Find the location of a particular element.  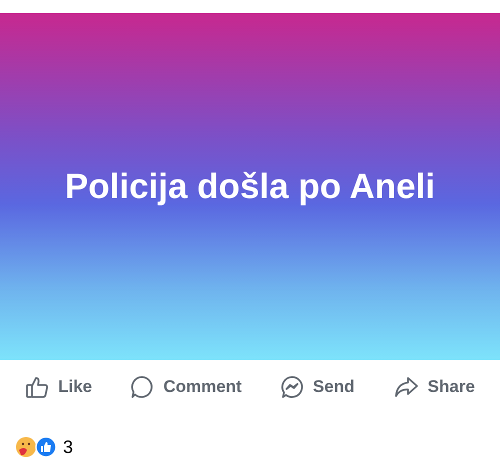

messenger-icon is located at coordinates (292, 387).